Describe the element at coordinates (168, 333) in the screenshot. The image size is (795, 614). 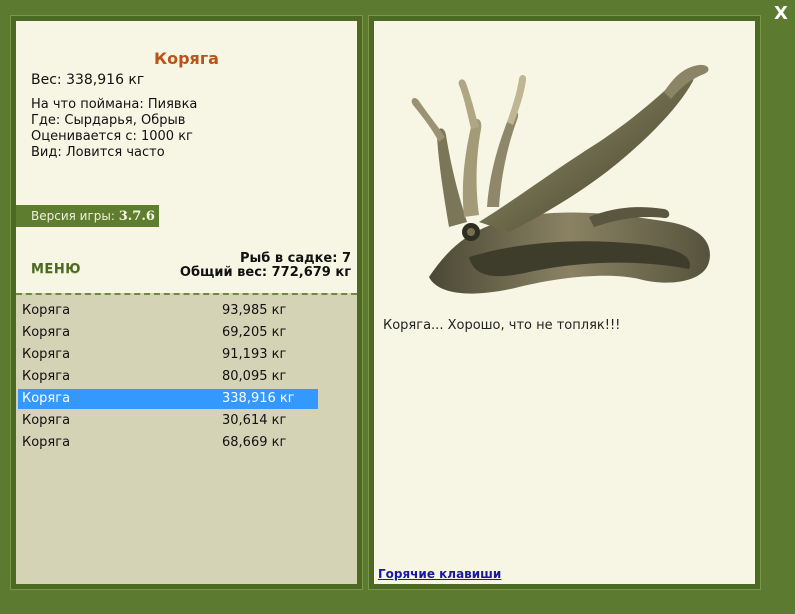
I see `catch-list-item: Коряга 69,205 кг` at that location.